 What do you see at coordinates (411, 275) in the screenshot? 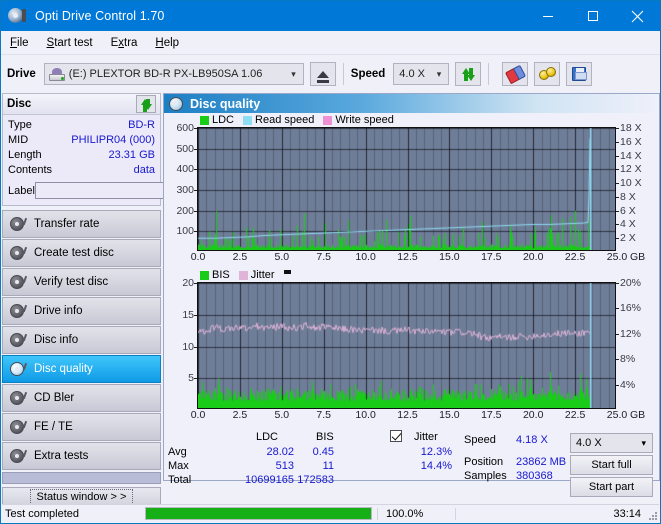
I see `chart-bis-legend: BIS Jitter` at bounding box center [411, 275].